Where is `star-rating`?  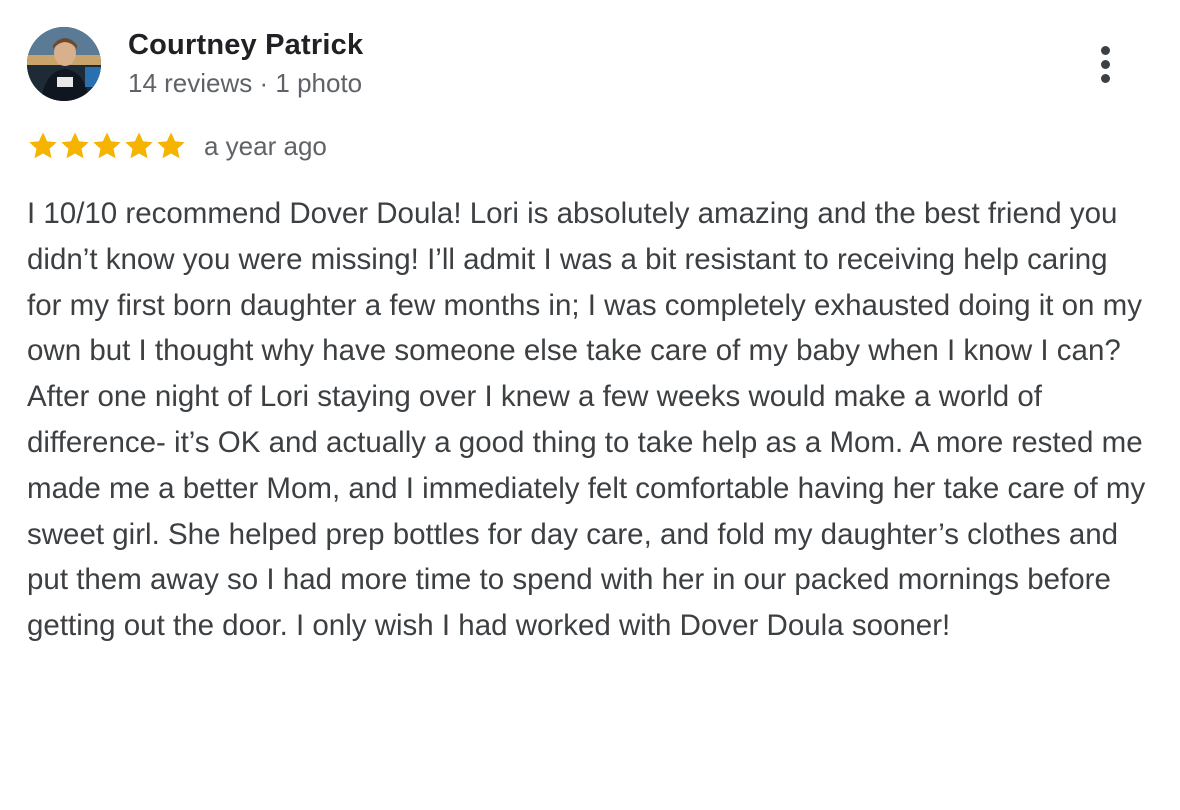
star-rating is located at coordinates (107, 146).